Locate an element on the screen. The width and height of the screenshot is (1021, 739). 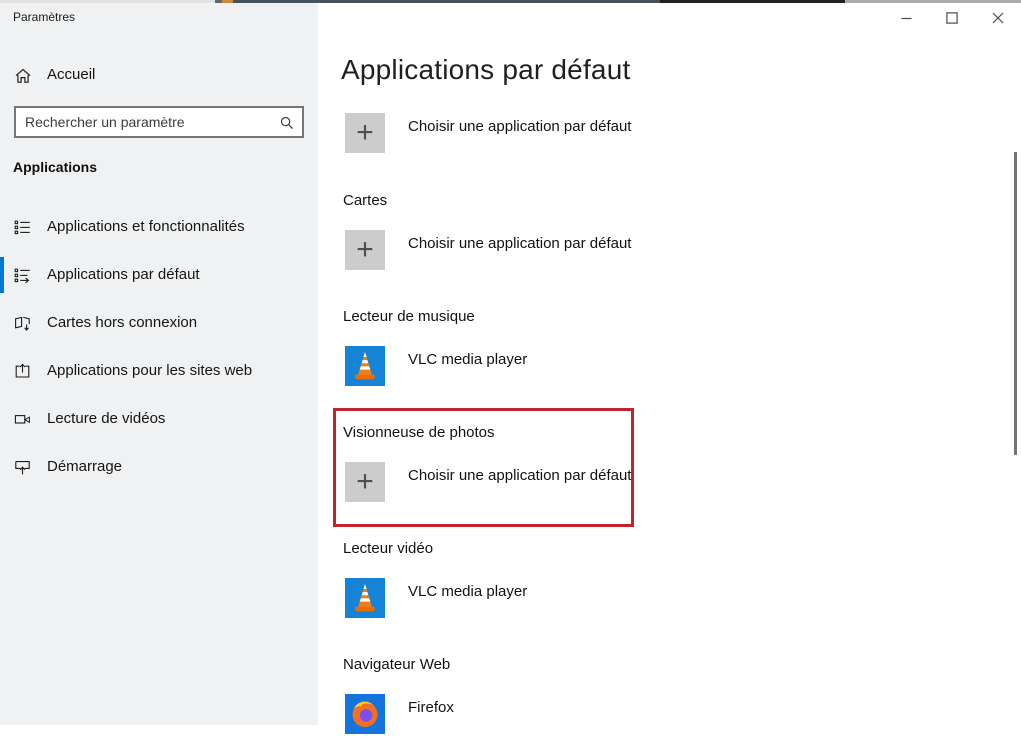
sidebar-item-video-playback: Lecture de vidéos is located at coordinates (159, 419).